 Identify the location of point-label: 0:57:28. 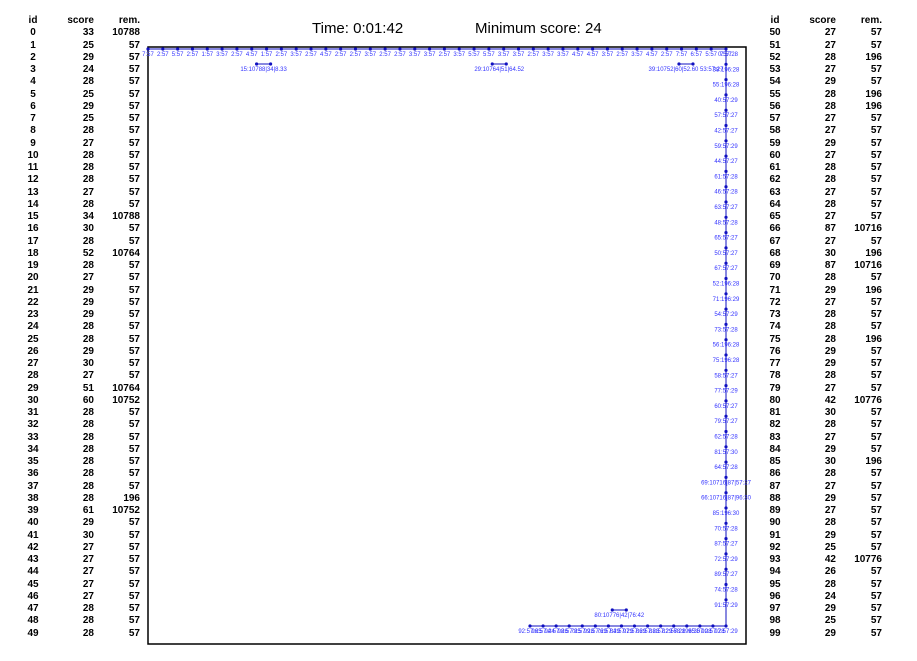
(728, 55).